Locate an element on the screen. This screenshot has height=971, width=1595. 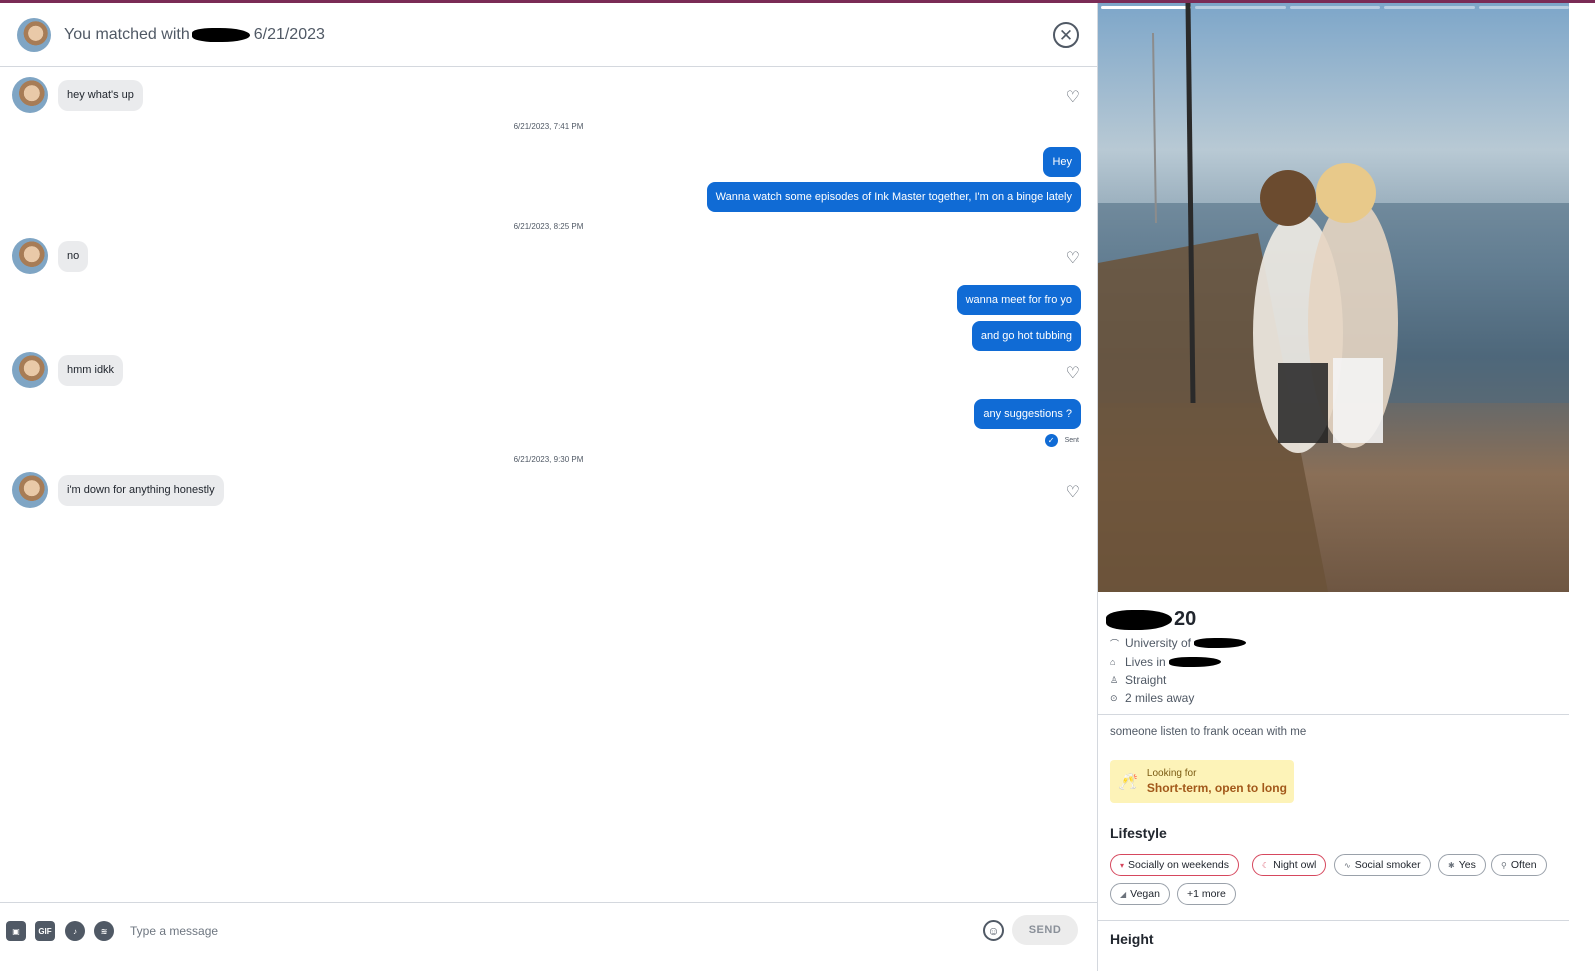
lifestyle-chip-cannabis: ✱ Yes is located at coordinates (1462, 865).